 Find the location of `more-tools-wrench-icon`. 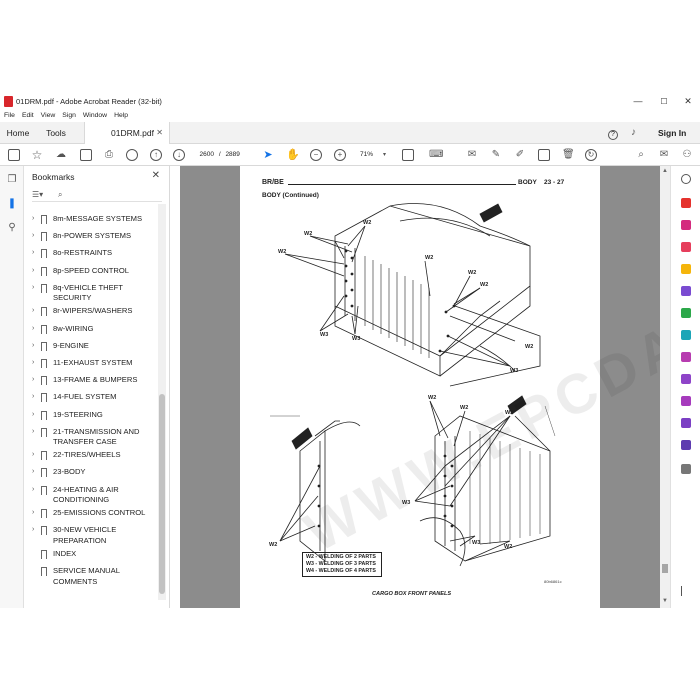

more-tools-wrench-icon is located at coordinates (686, 469).